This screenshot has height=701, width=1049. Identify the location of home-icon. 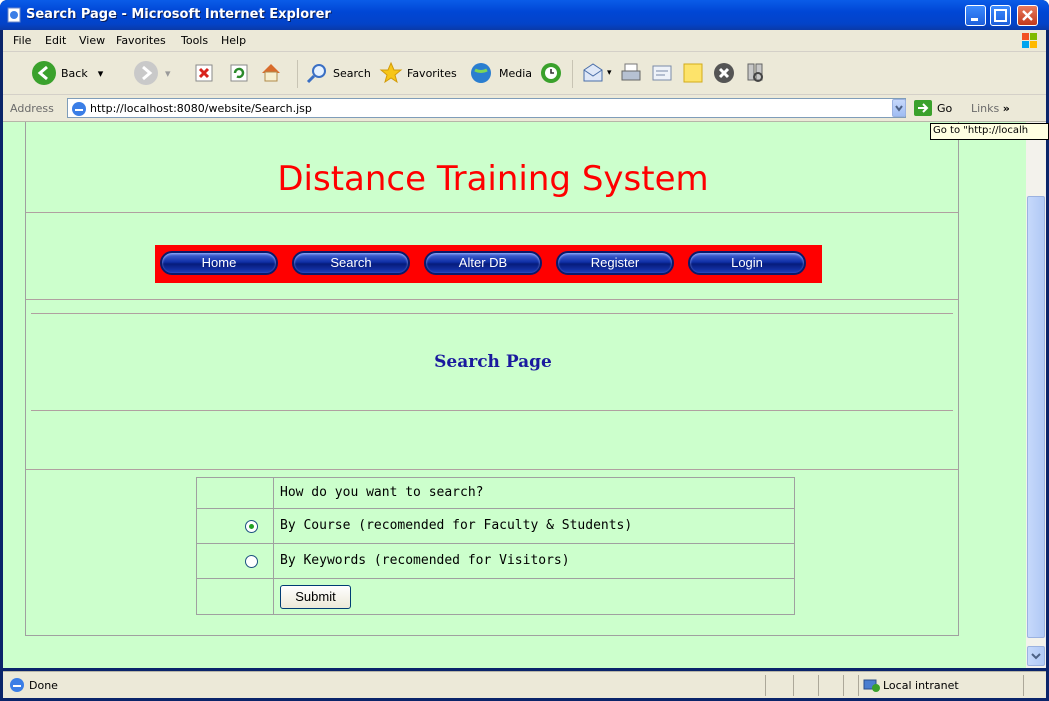
(271, 73).